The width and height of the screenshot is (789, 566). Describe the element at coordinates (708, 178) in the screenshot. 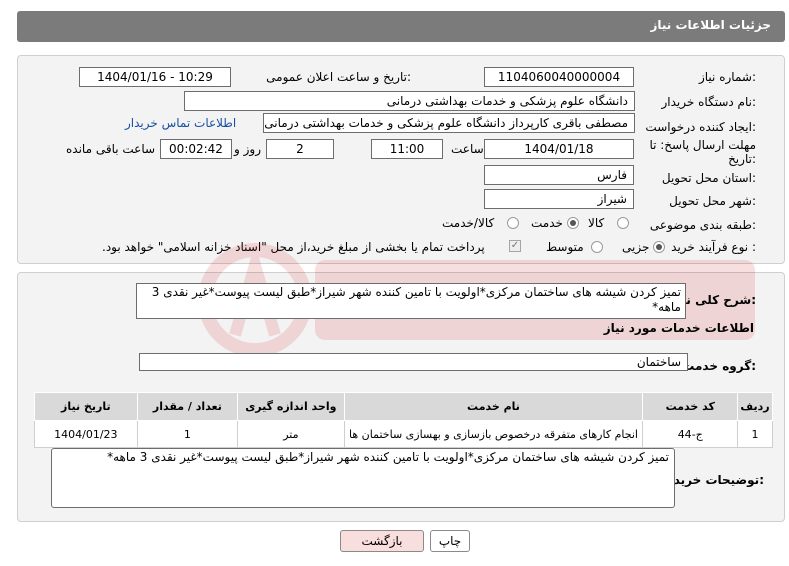

I see `province-label: استان محل تحویل:` at that location.